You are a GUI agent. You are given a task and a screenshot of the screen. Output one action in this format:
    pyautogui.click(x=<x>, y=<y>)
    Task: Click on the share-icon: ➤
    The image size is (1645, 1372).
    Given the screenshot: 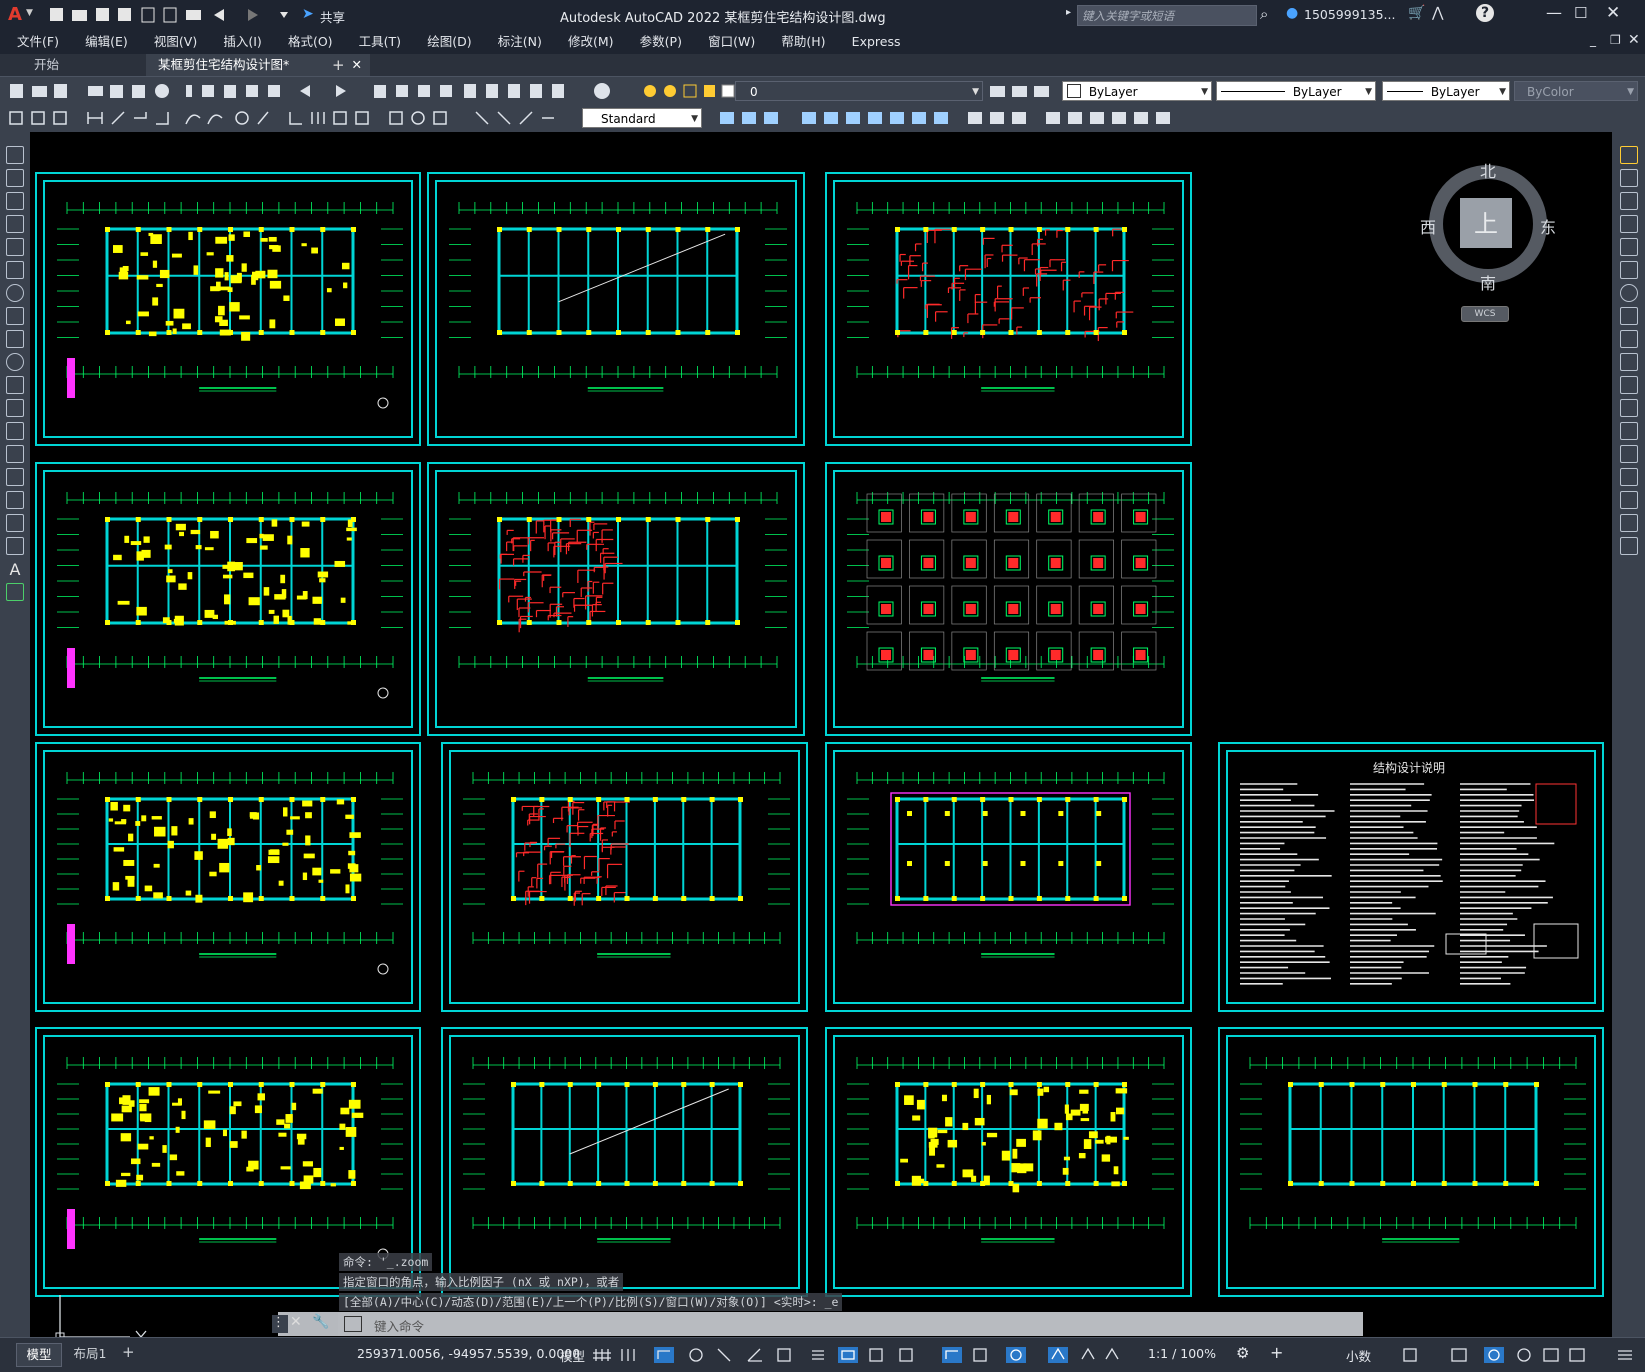 What is the action you would take?
    pyautogui.click(x=308, y=14)
    